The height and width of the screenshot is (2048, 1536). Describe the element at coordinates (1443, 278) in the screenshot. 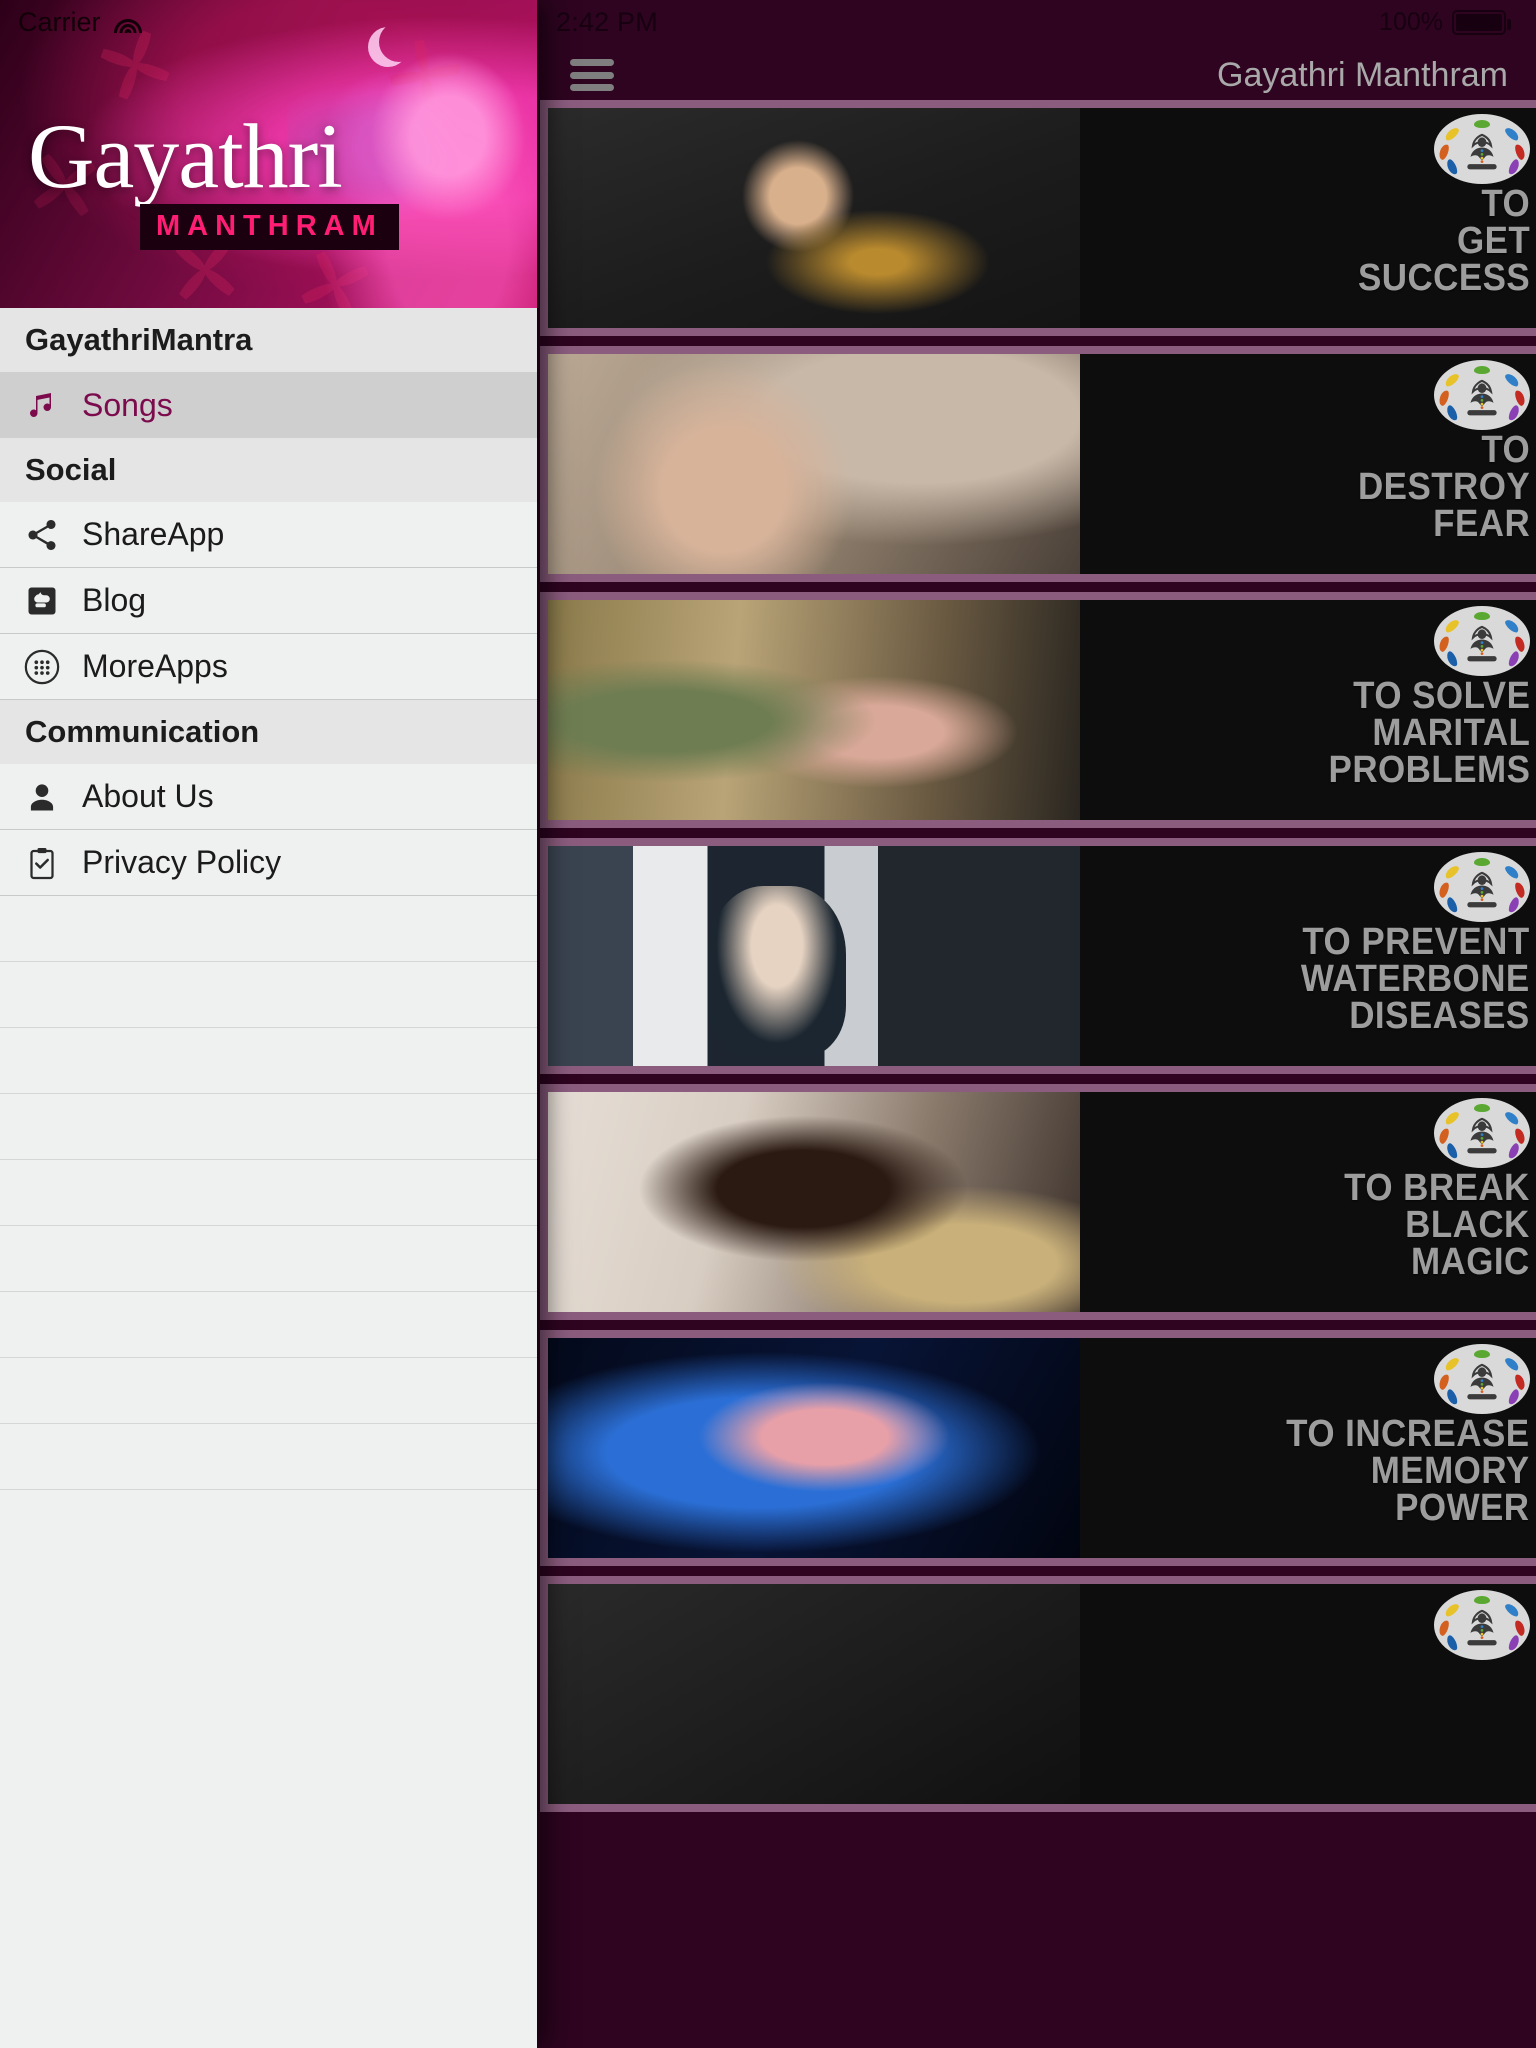

I see `card-caption-line: SUCCESS` at that location.